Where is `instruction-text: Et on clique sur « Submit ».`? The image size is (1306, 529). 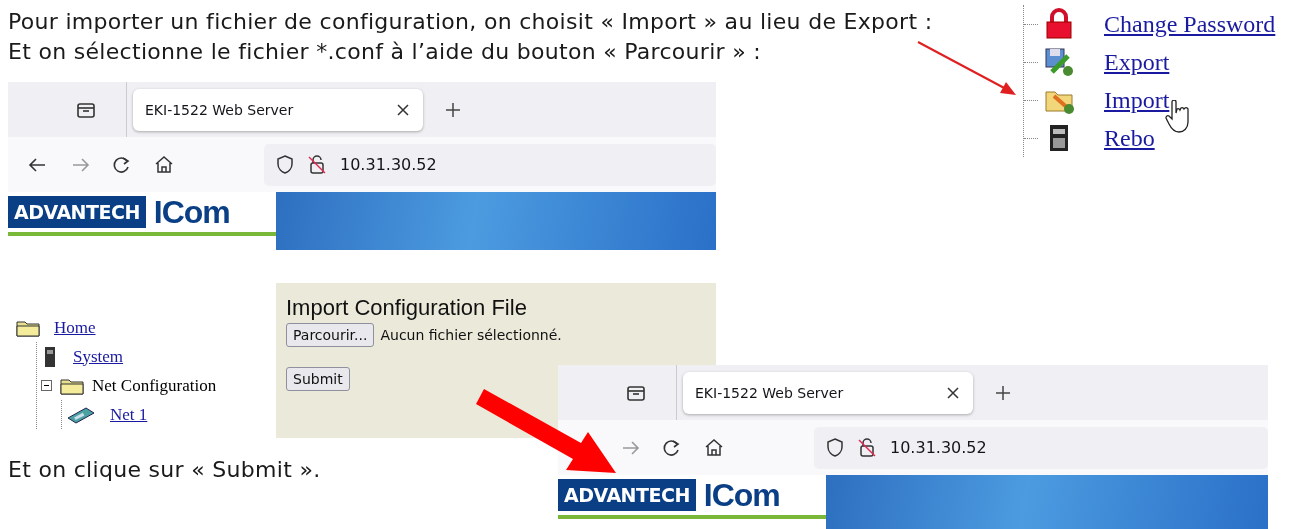 instruction-text: Et on clique sur « Submit ». is located at coordinates (164, 469).